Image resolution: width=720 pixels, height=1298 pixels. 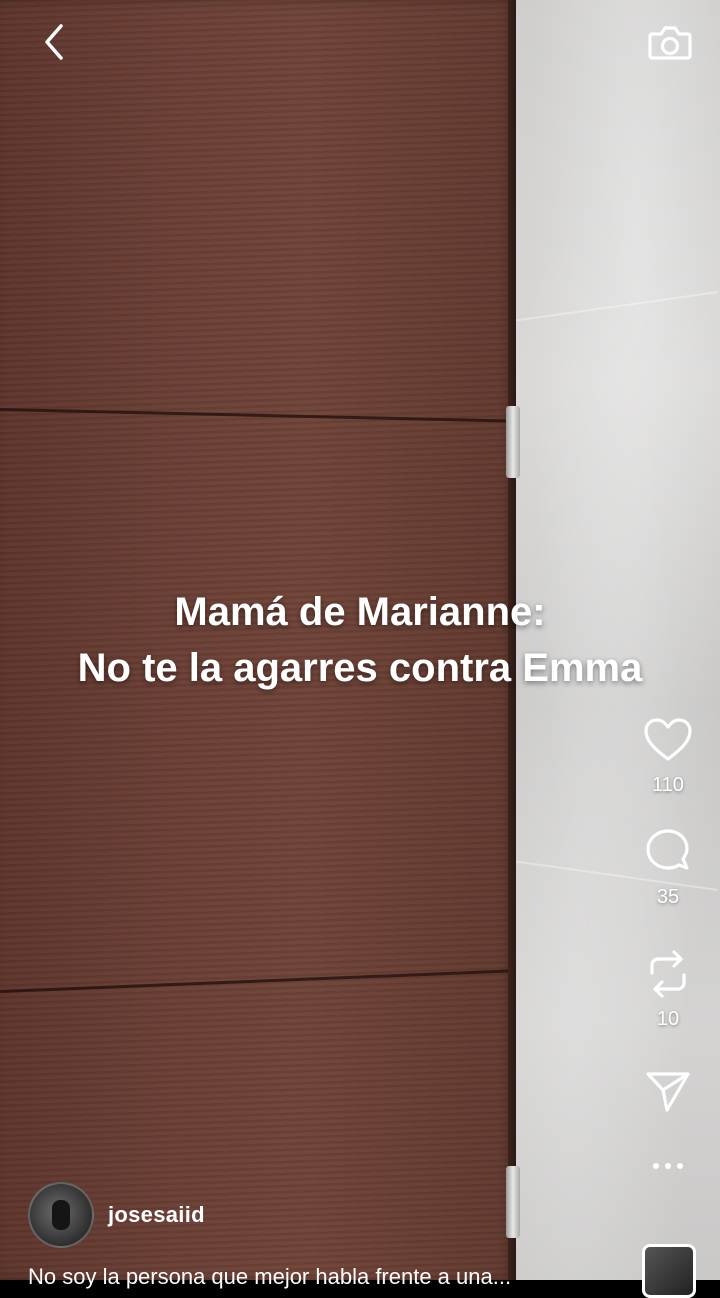 I want to click on repost-icon, so click(x=668, y=974).